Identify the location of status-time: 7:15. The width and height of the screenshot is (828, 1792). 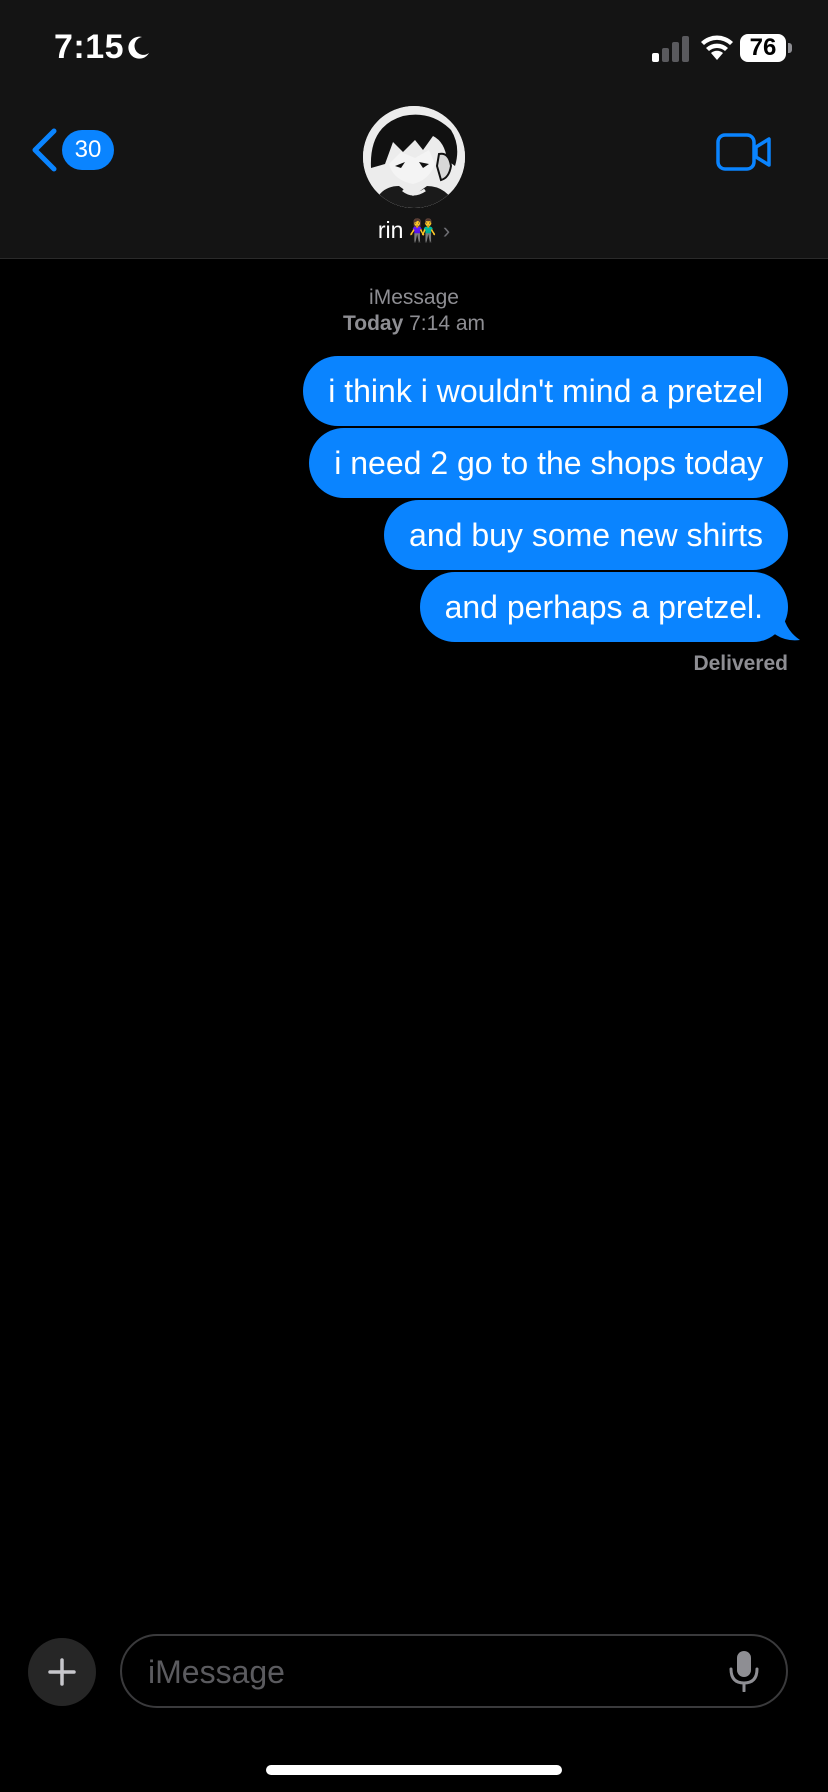
(89, 47).